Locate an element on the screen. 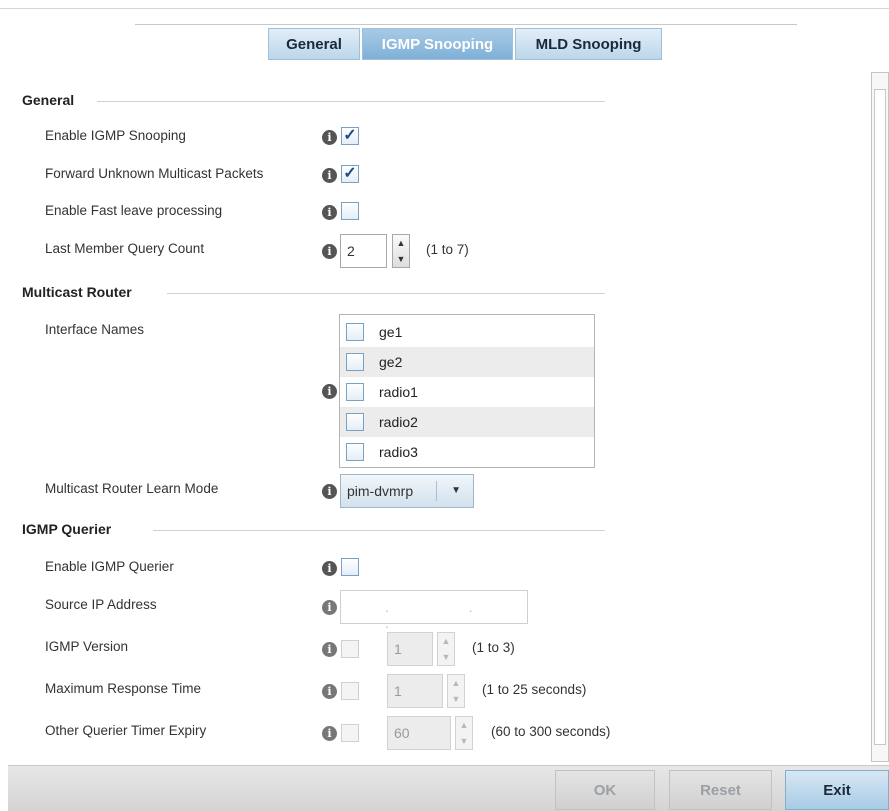 This screenshot has height=811, width=889. vertical-scrollbar is located at coordinates (880, 417).